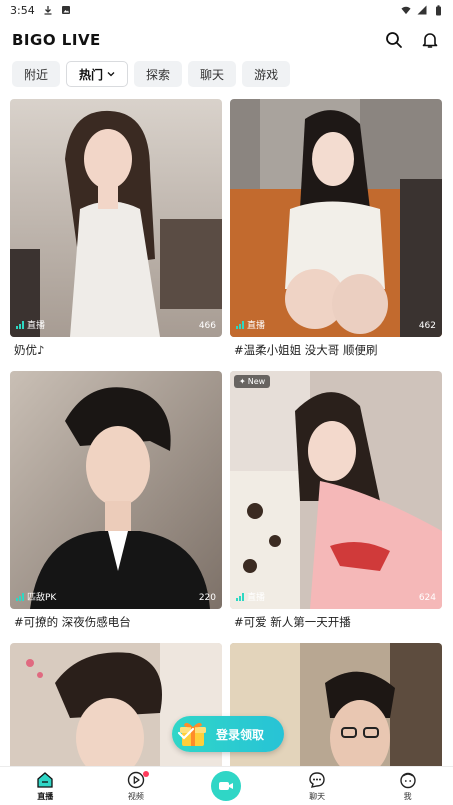  Describe the element at coordinates (42, 598) in the screenshot. I see `badge-label: 匹敌PK` at that location.